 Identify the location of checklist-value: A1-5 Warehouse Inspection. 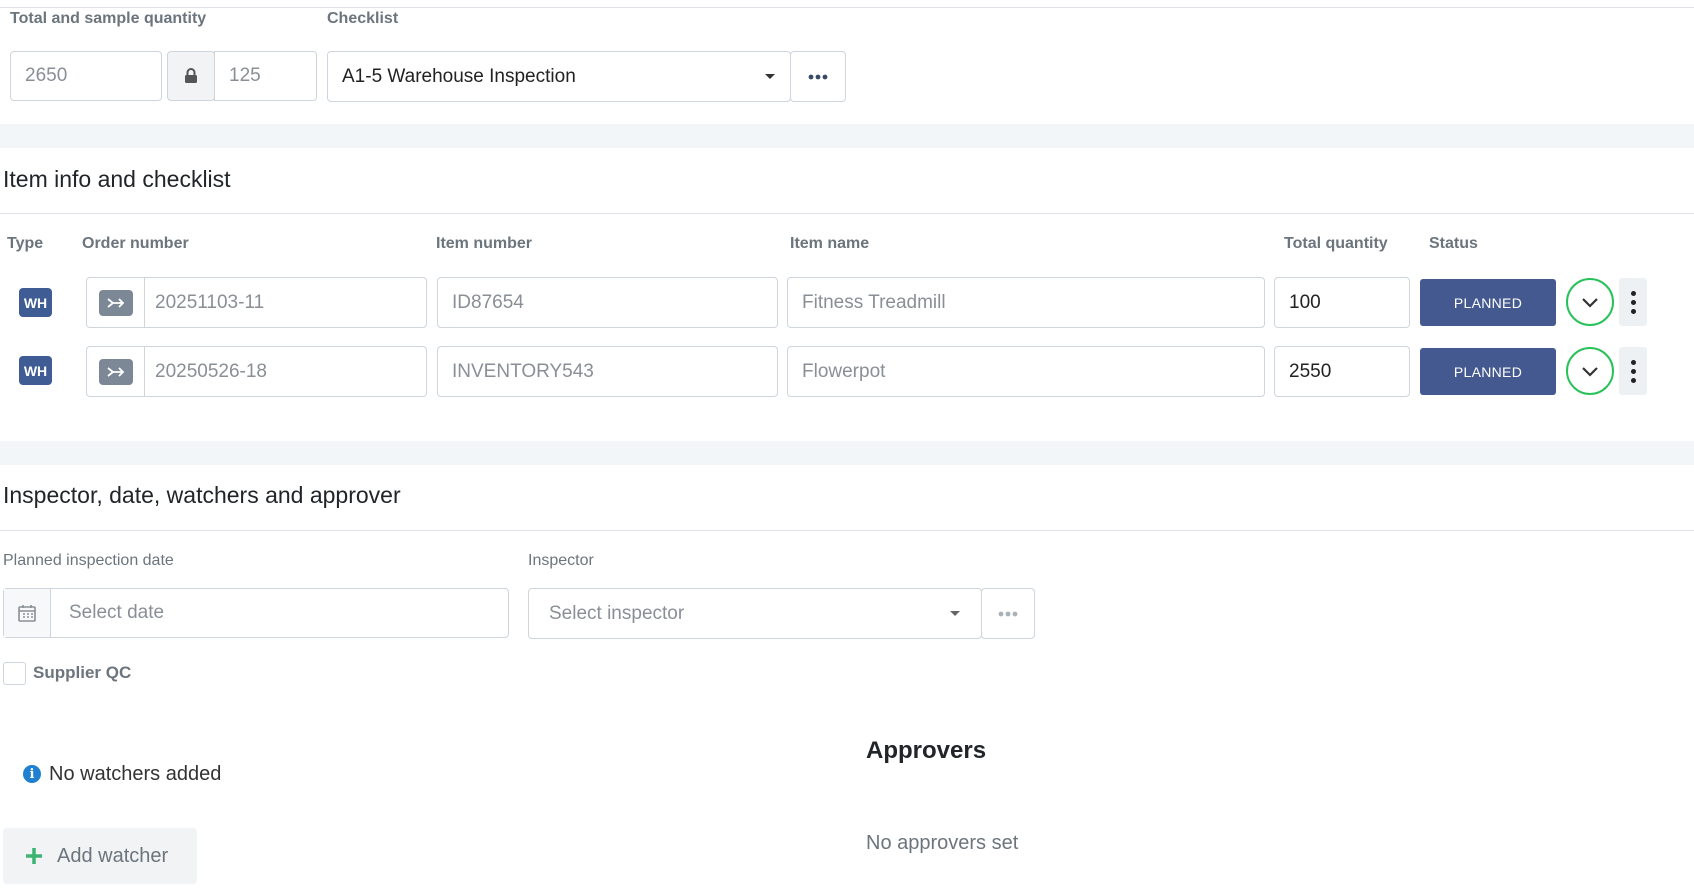
(459, 76).